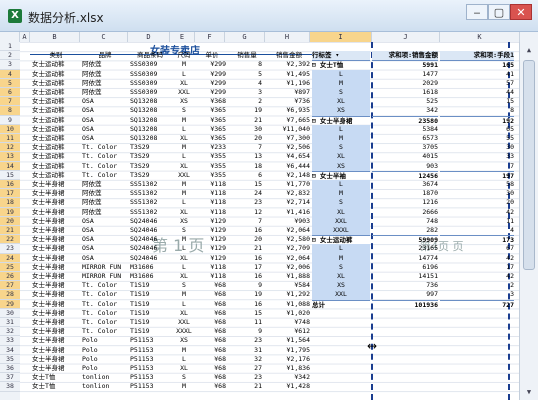 The width and height of the screenshot is (538, 400). I want to click on table-cell: 阿依莲, so click(105, 74).